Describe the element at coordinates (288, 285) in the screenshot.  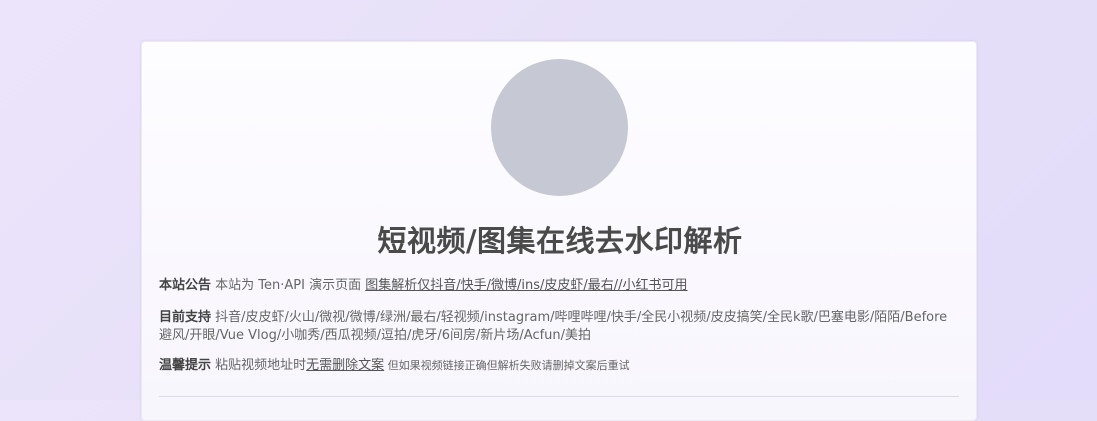
I see `announcement-text: 本站为 Ten·API 演示页面` at that location.